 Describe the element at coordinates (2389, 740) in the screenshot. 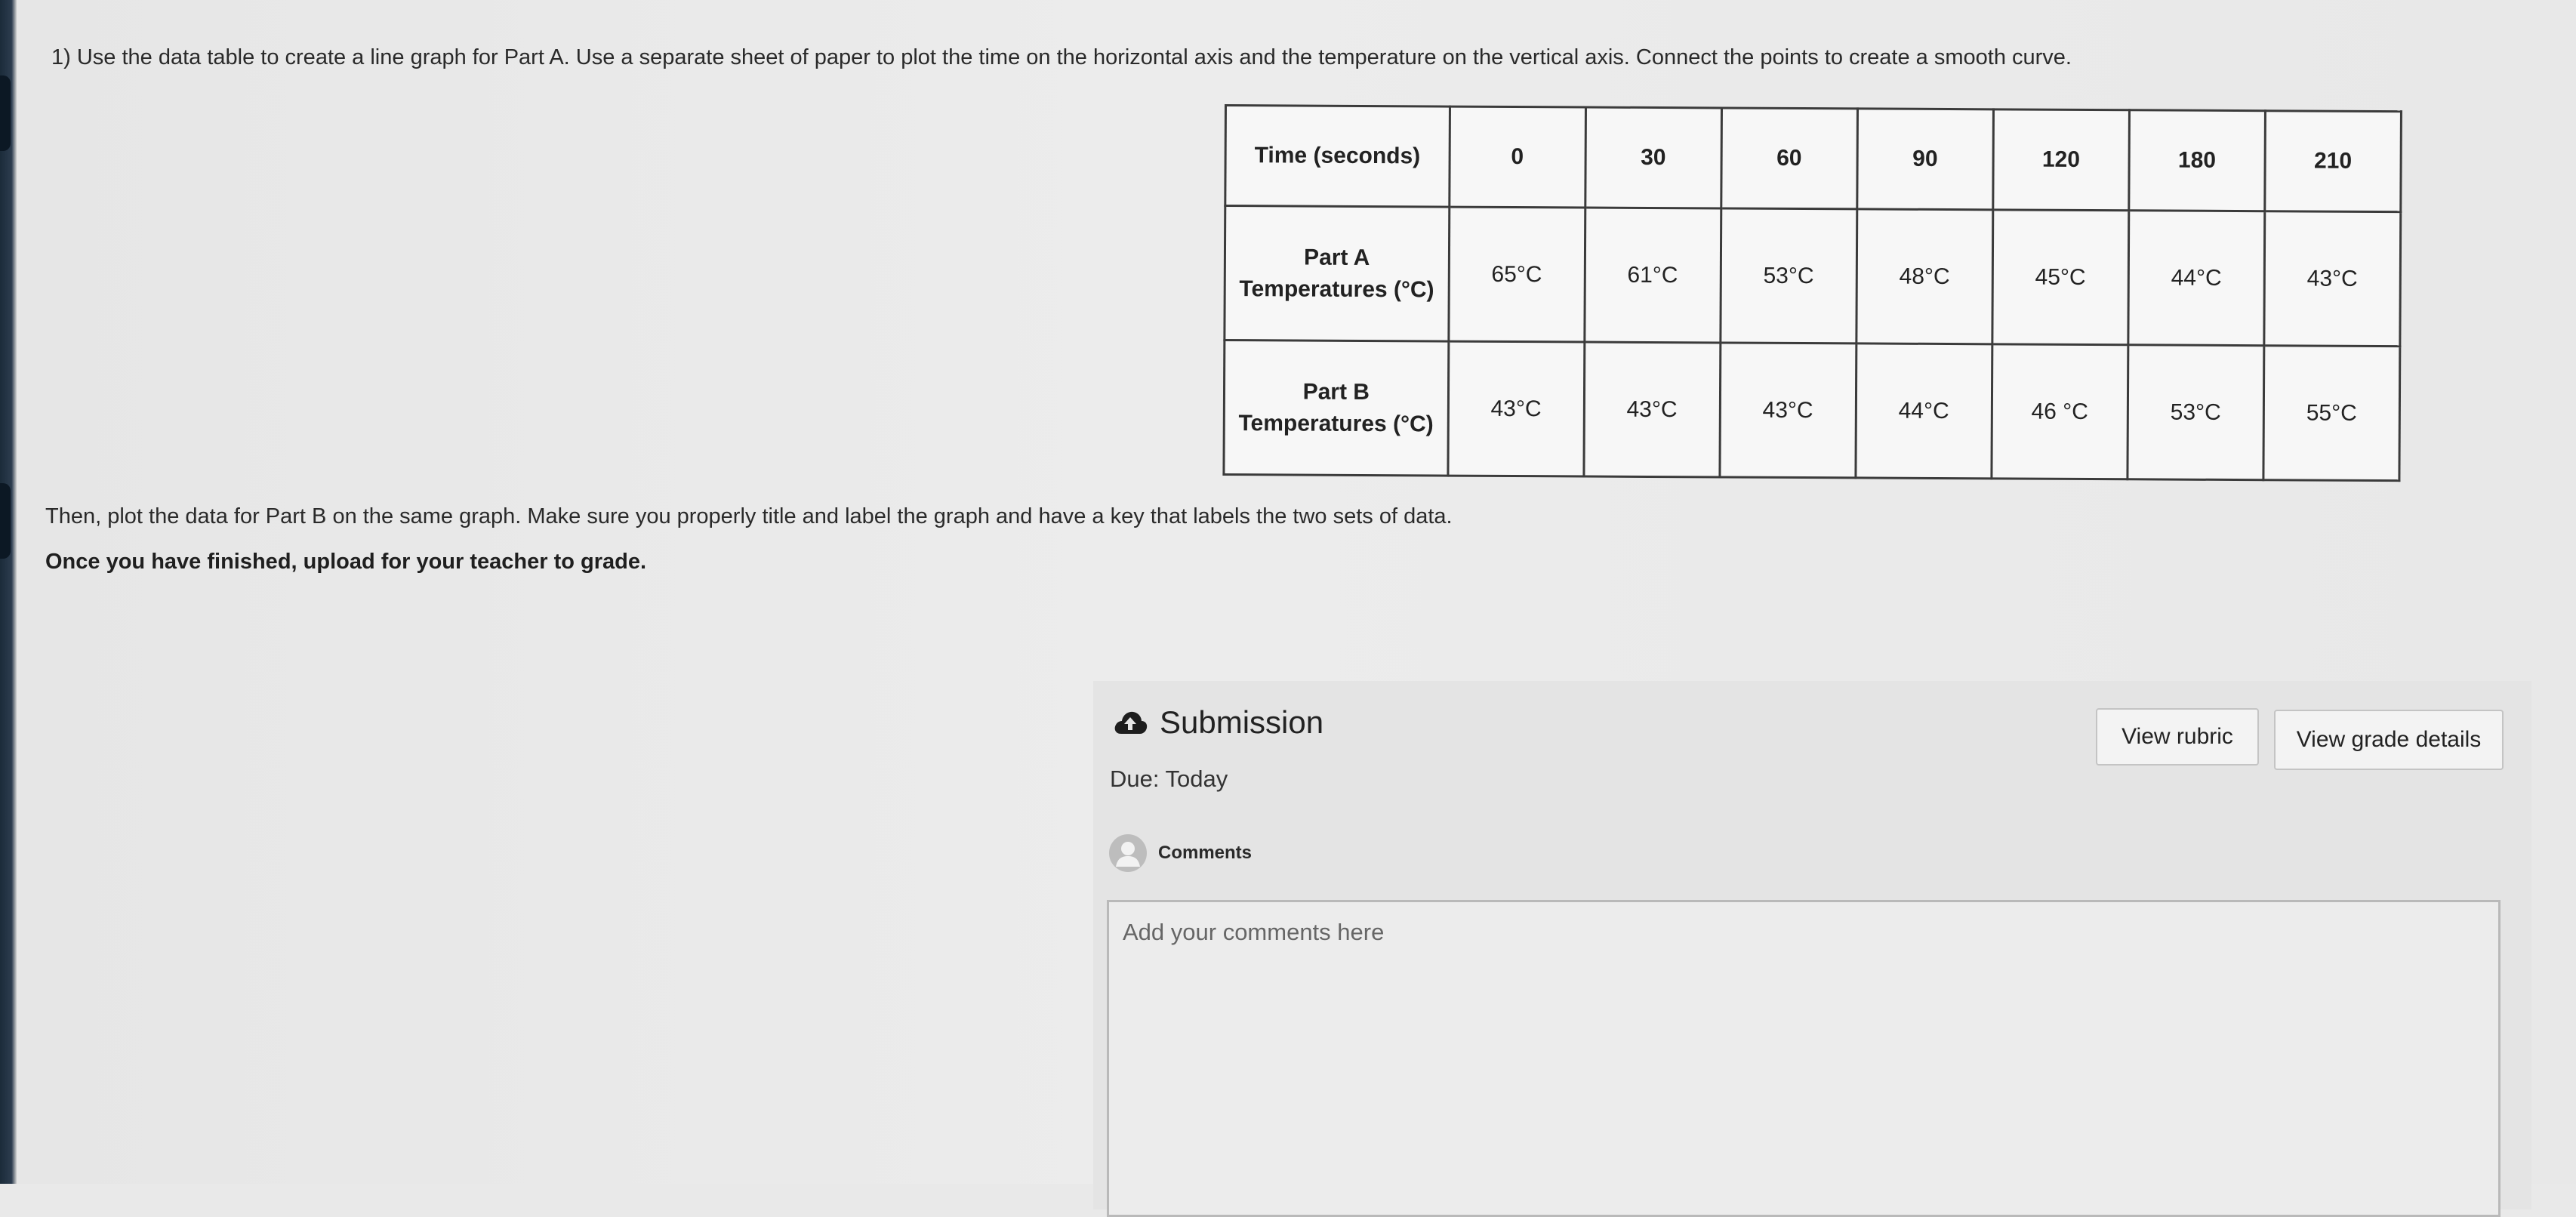

I see `view-grade-details-button: View grade details` at that location.